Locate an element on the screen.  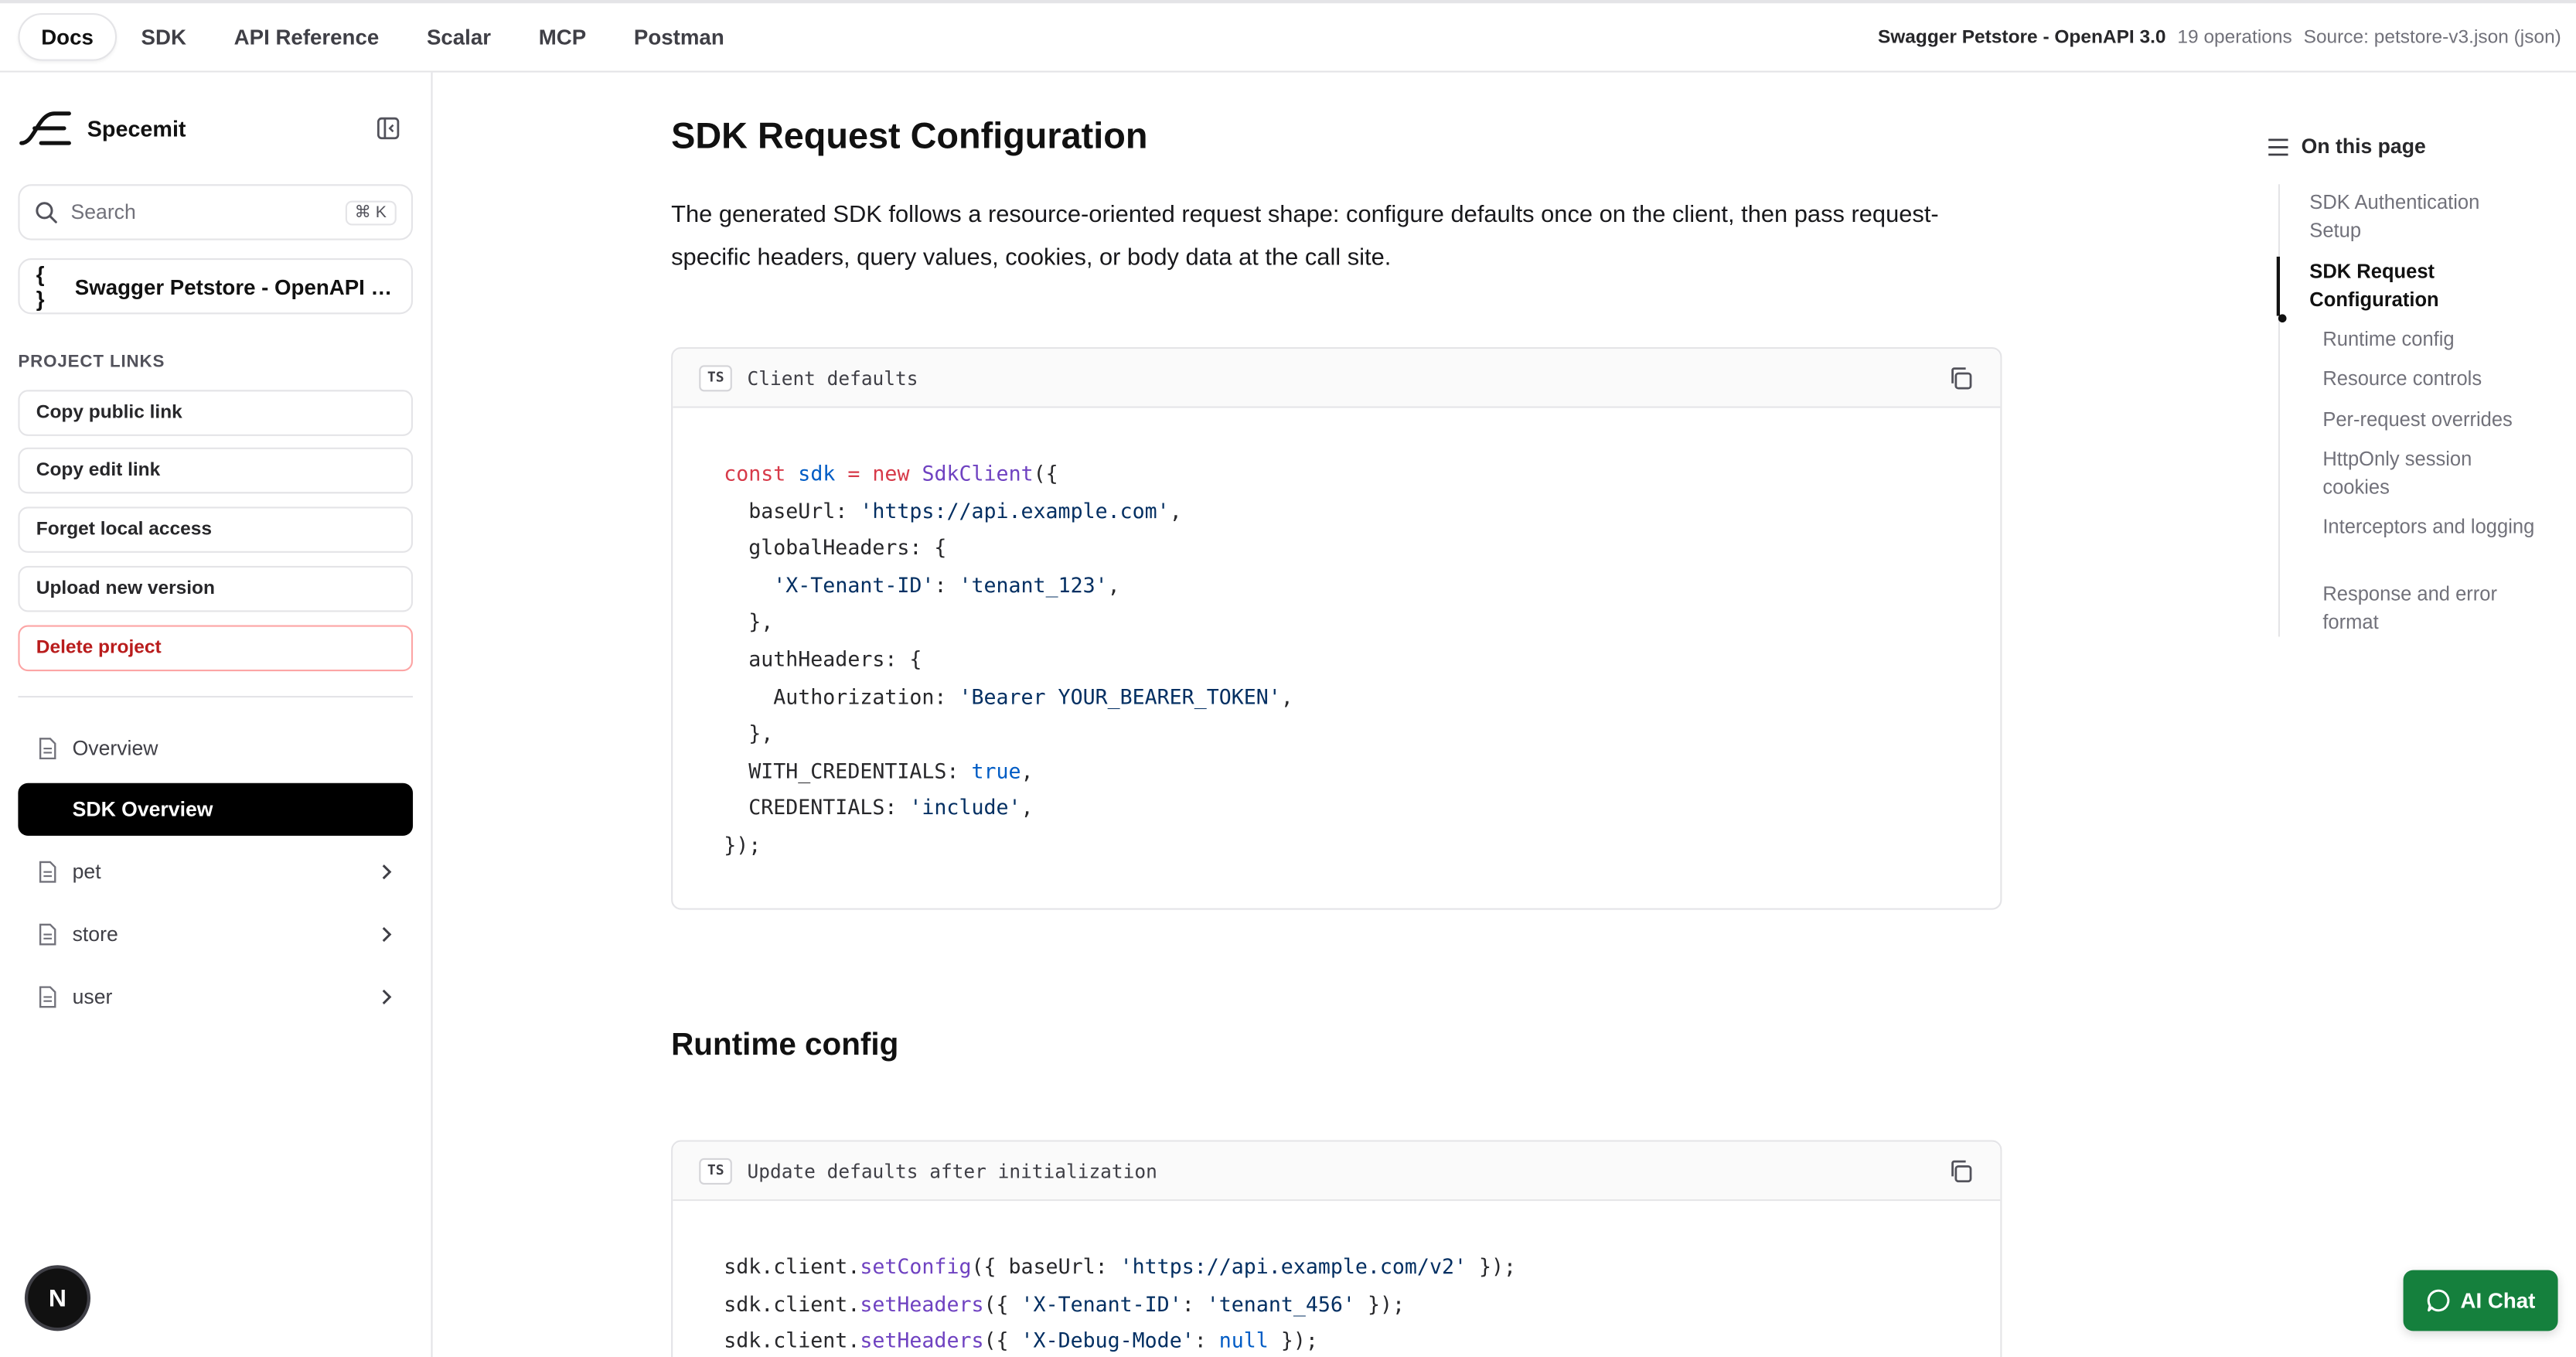
nav-item-pet: pet is located at coordinates (215, 872).